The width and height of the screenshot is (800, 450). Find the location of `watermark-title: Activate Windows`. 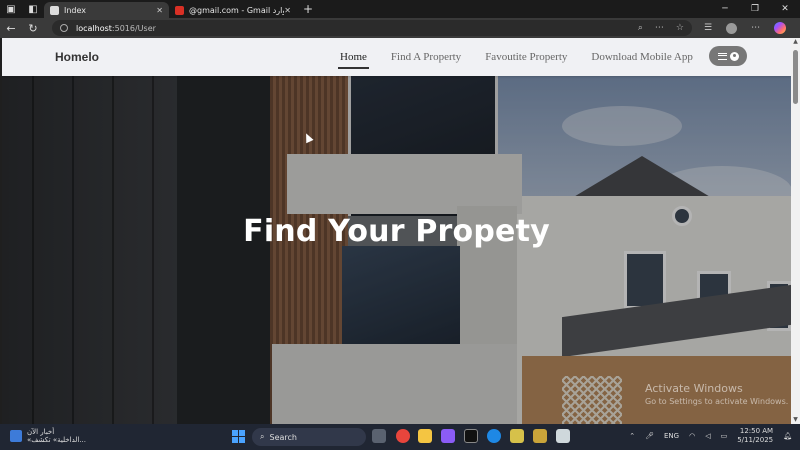

watermark-title: Activate Windows is located at coordinates (694, 388).